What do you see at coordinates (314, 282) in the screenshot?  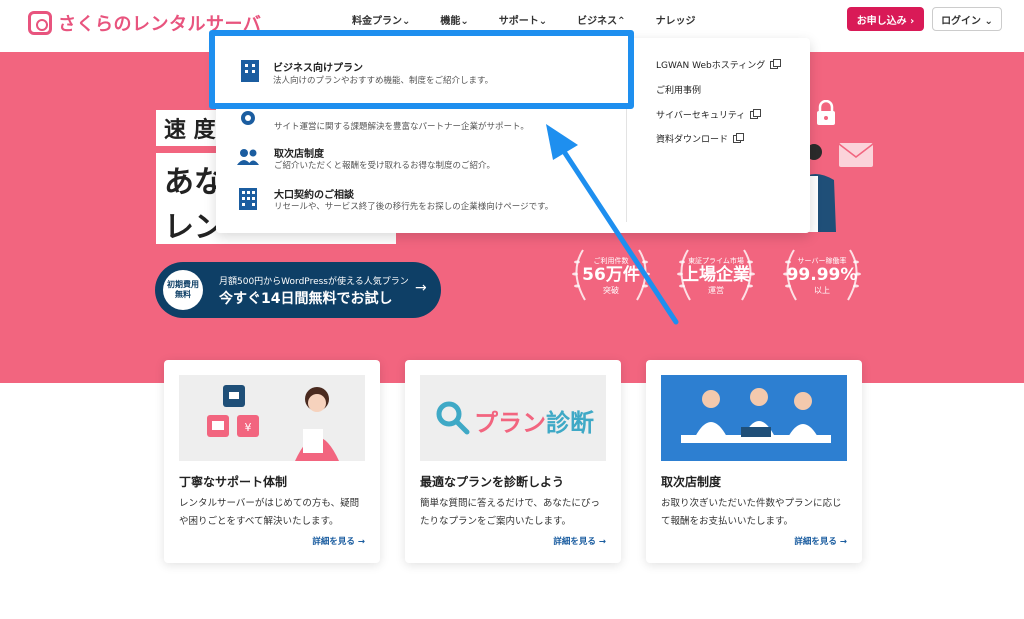 I see `trial-subtext: 月額500円からWordPressが使える人気プラン` at bounding box center [314, 282].